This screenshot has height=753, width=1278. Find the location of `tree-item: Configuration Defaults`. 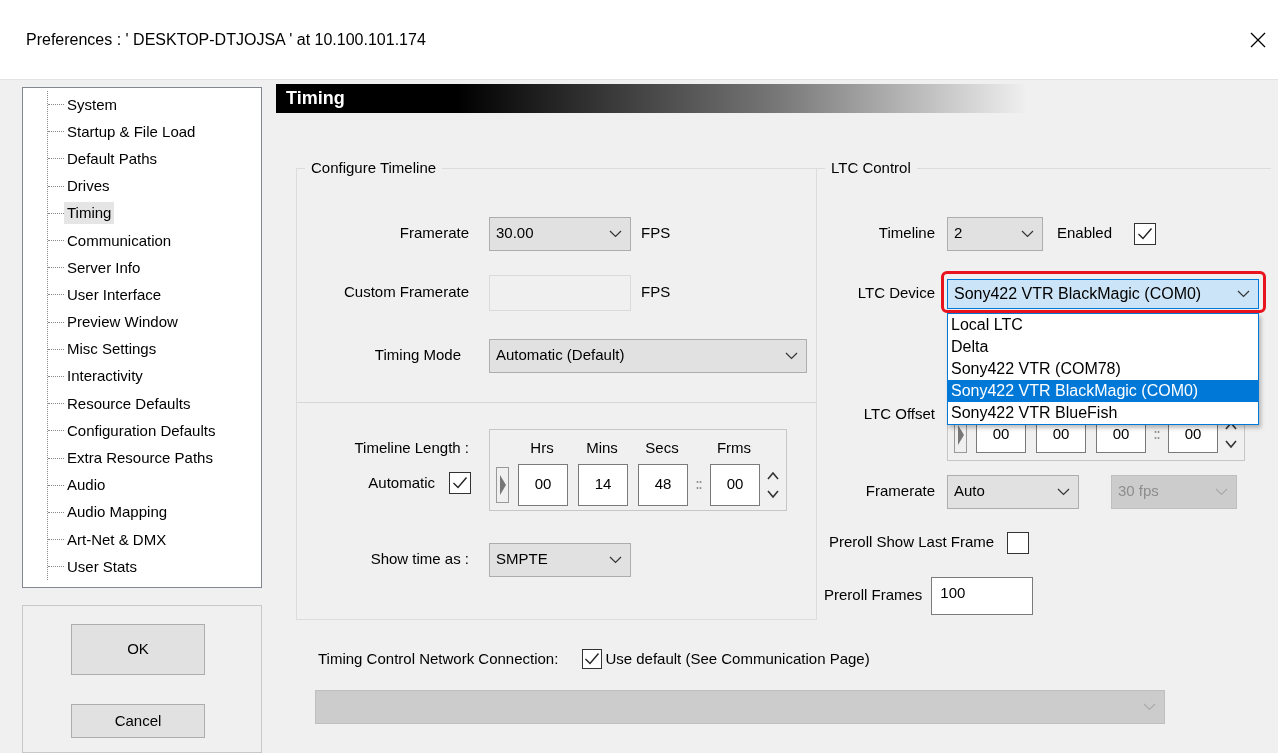

tree-item: Configuration Defaults is located at coordinates (141, 430).